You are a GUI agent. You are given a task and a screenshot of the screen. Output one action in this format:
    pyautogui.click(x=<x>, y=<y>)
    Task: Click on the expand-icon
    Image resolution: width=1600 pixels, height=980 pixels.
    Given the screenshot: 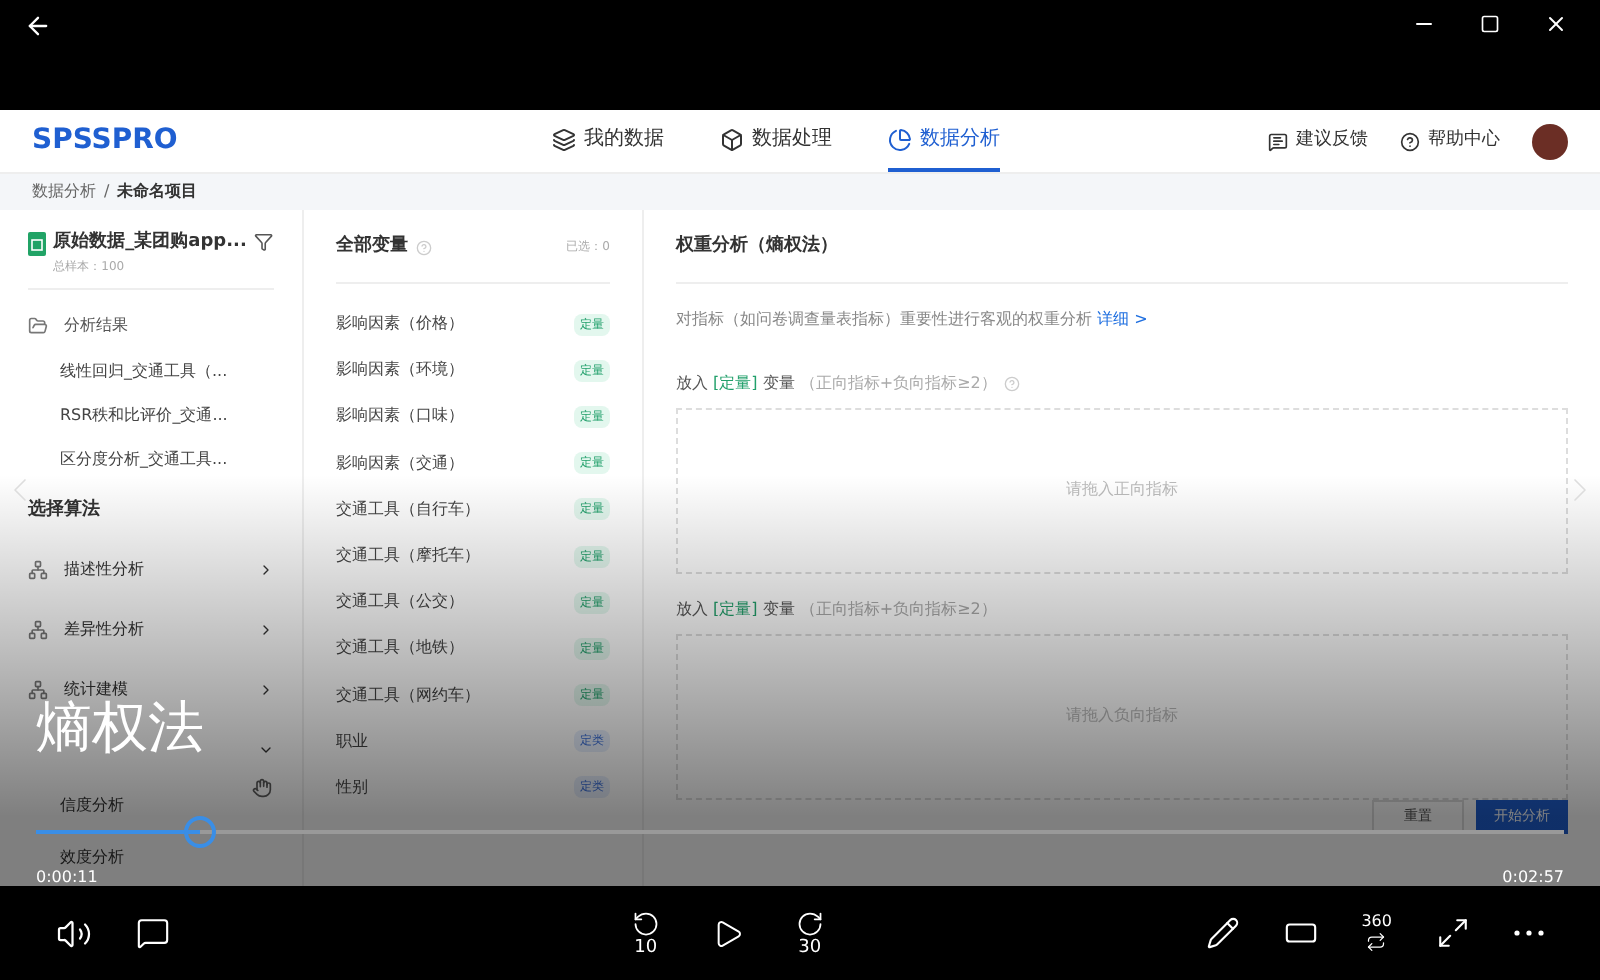 What is the action you would take?
    pyautogui.click(x=1453, y=933)
    